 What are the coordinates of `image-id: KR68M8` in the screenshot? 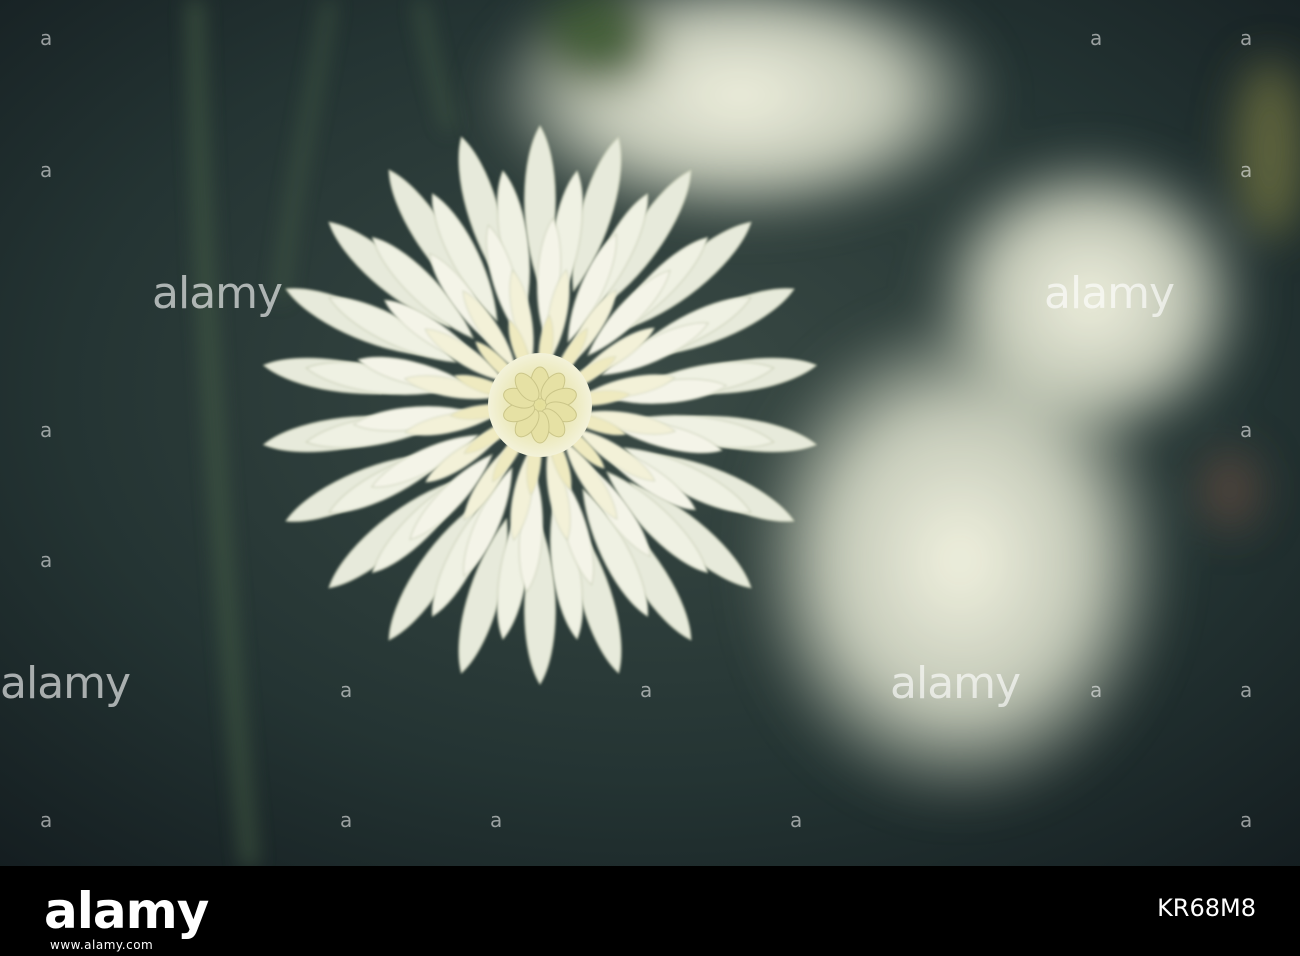 It's located at (1206, 908).